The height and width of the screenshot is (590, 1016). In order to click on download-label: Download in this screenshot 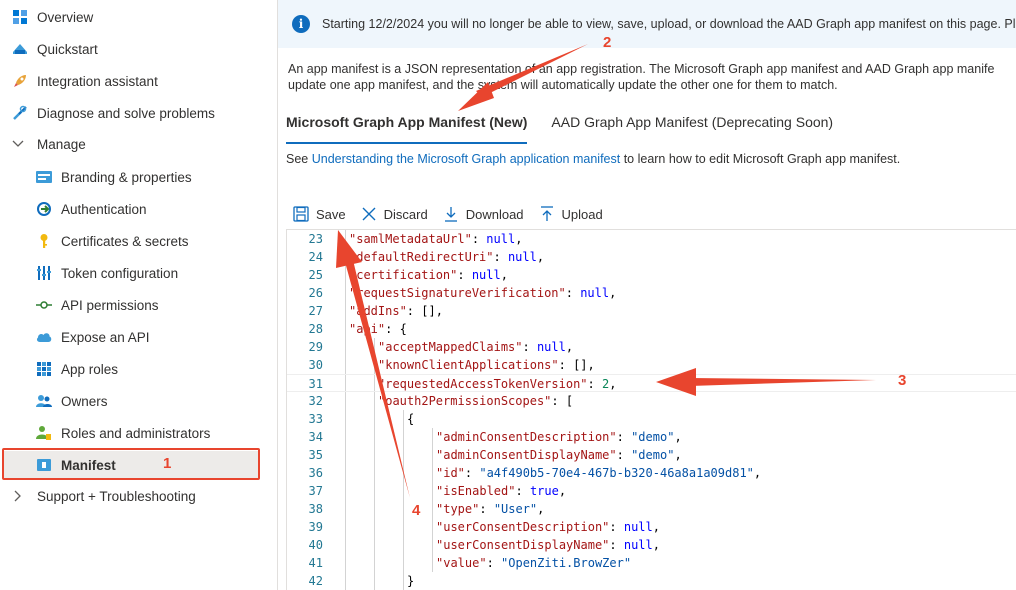, I will do `click(494, 214)`.